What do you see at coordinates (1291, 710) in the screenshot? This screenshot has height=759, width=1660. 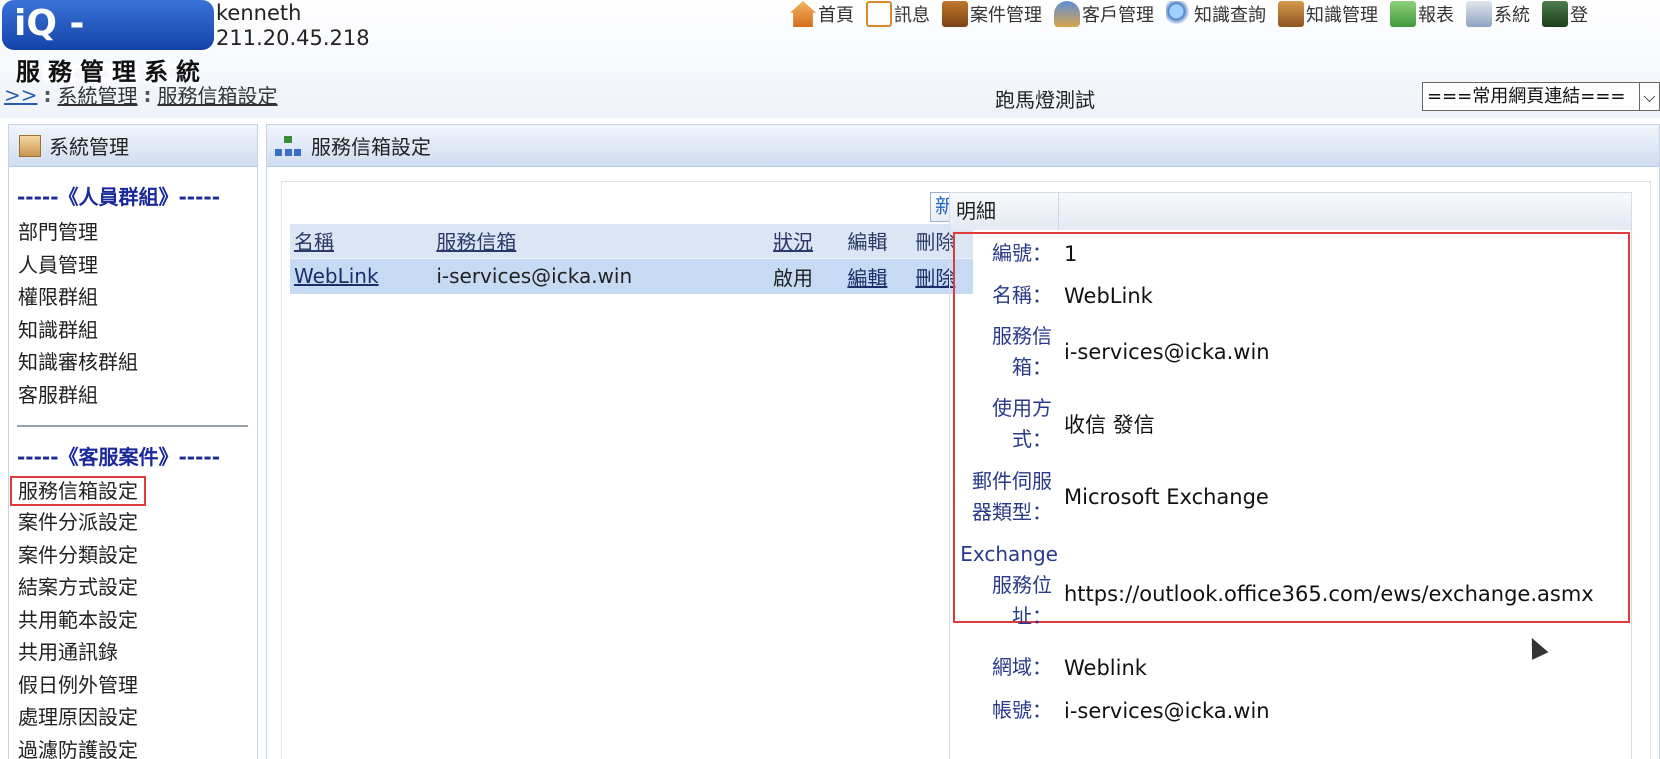 I see `detail-row-account: 帳號： i-services@icka.win` at bounding box center [1291, 710].